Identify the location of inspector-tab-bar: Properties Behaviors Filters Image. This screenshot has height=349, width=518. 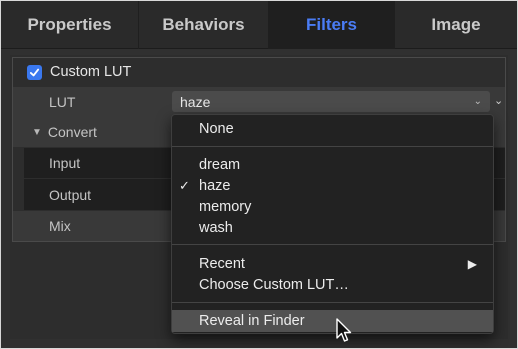
(259, 25).